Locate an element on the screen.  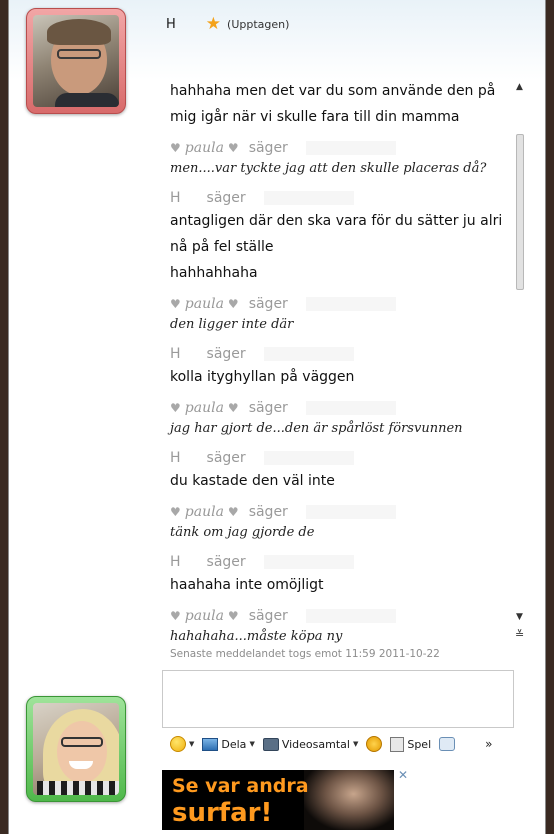
star-icon: ★ is located at coordinates (213, 24).